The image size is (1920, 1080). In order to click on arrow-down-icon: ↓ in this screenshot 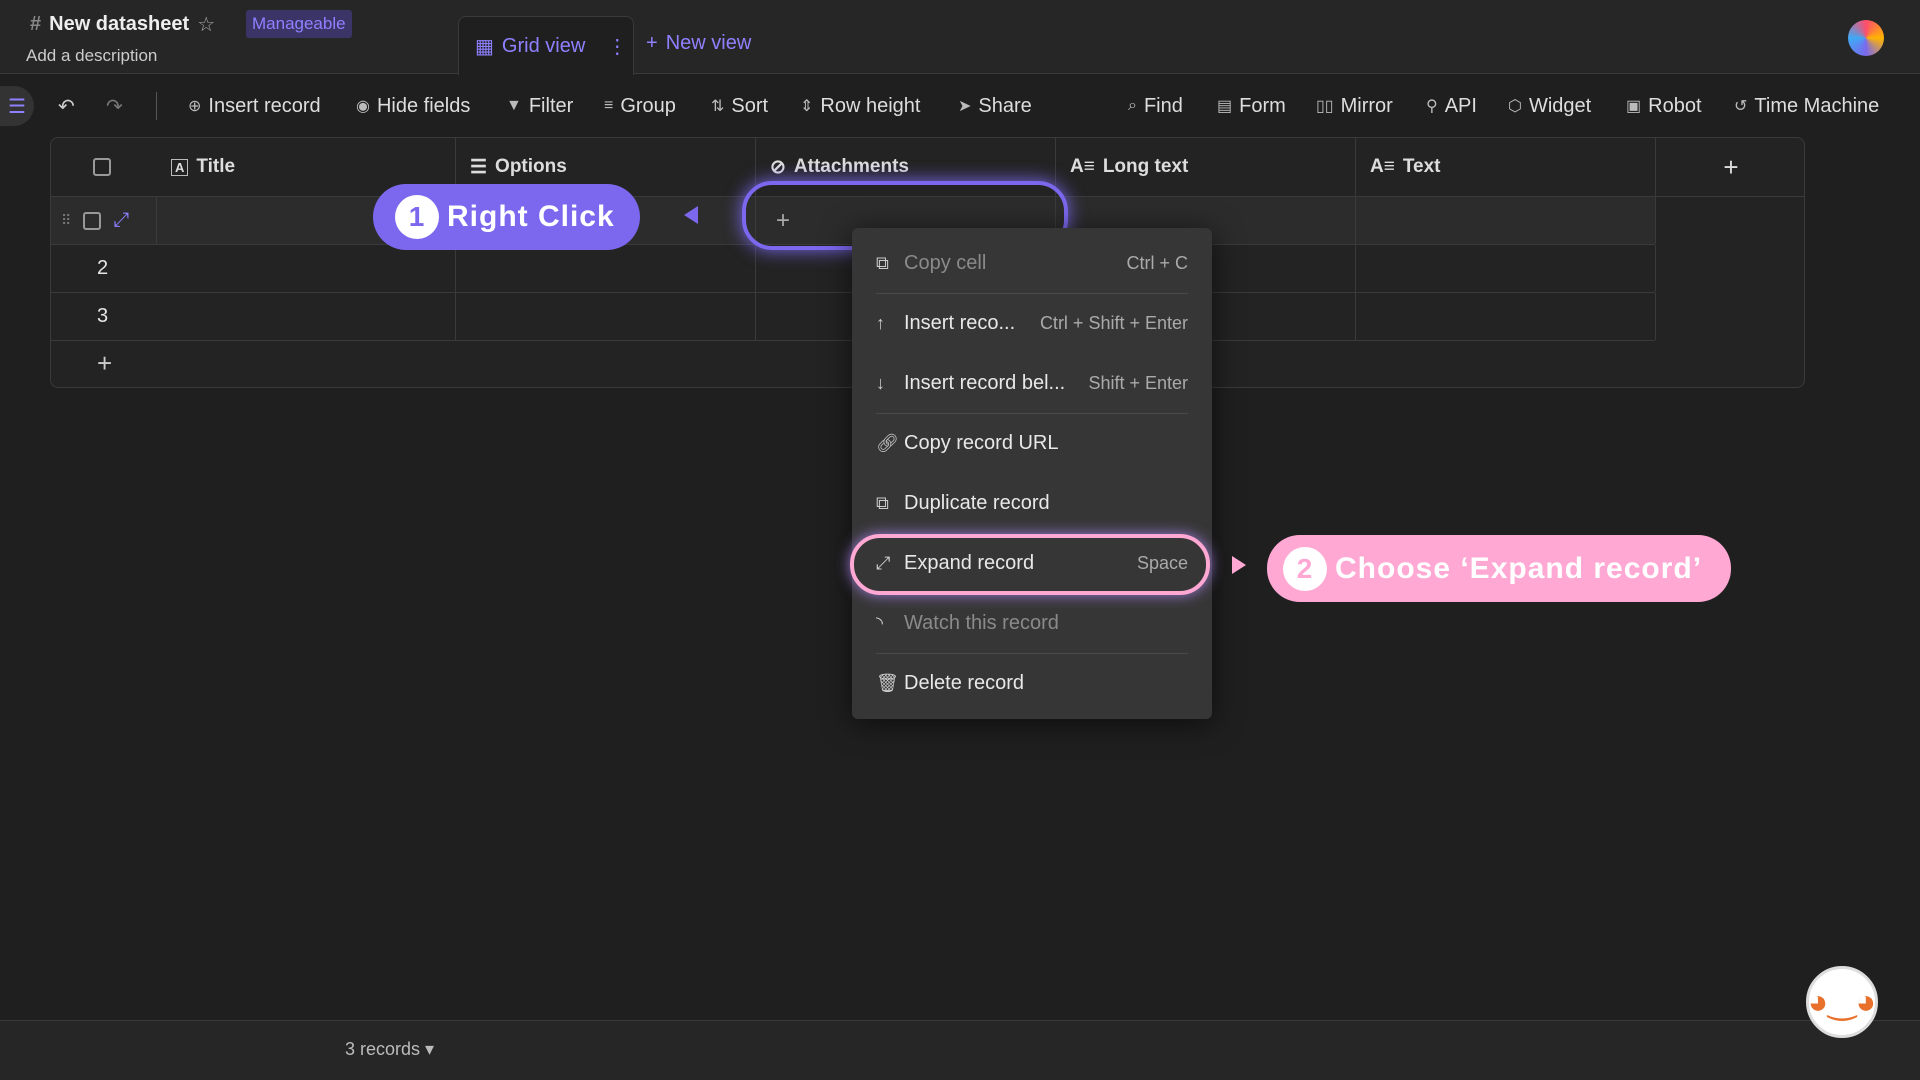, I will do `click(880, 382)`.